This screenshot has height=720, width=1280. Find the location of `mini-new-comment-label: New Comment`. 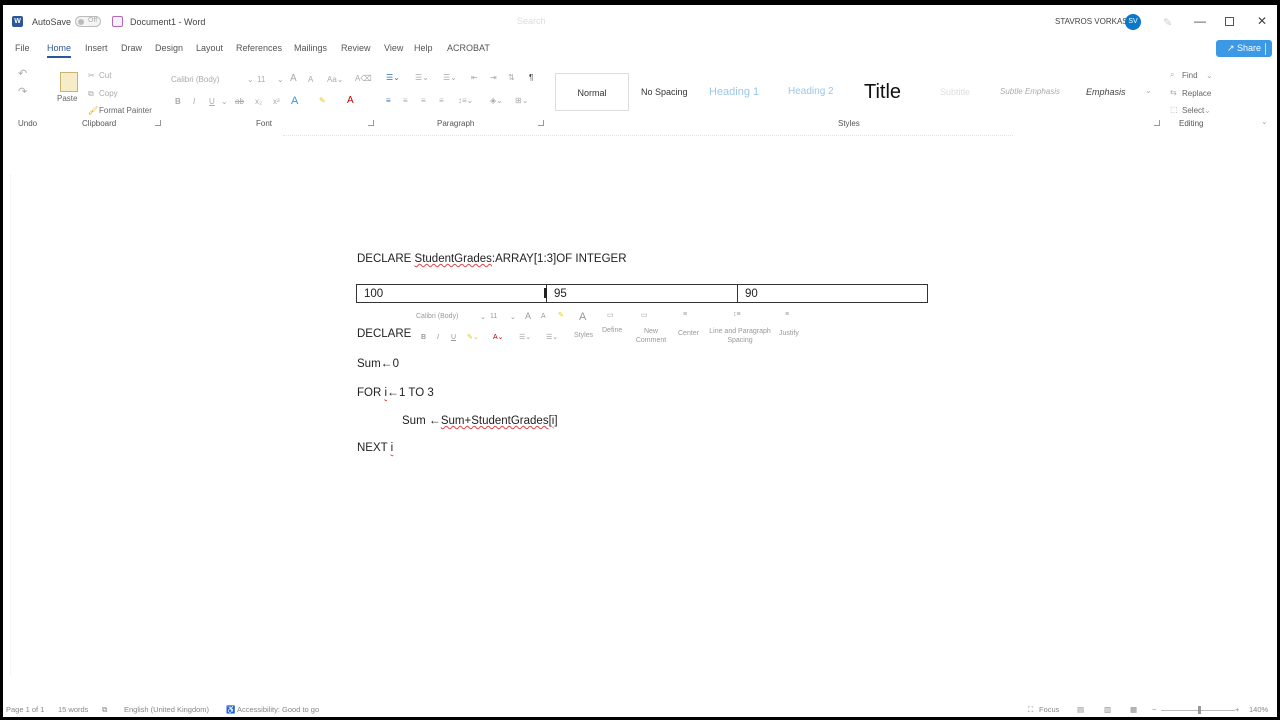

mini-new-comment-label: New Comment is located at coordinates (651, 336).